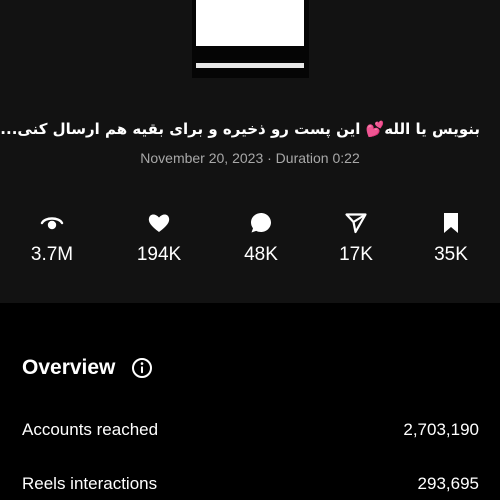  Describe the element at coordinates (52, 223) in the screenshot. I see `views-icon` at that location.